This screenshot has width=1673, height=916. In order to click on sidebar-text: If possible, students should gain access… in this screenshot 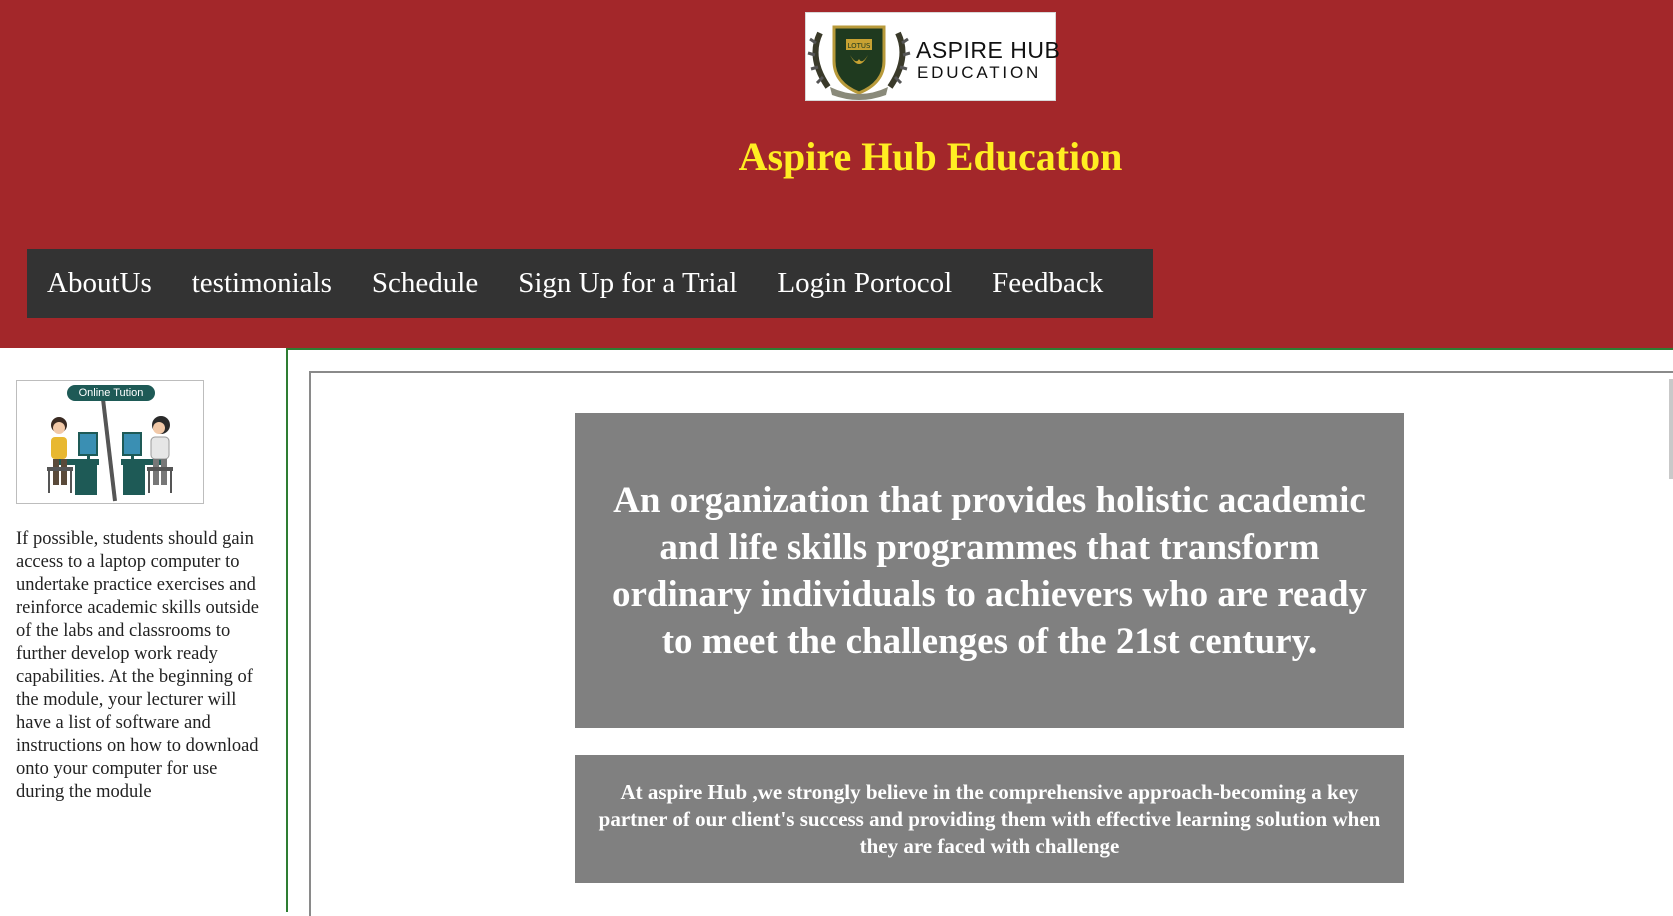, I will do `click(137, 665)`.